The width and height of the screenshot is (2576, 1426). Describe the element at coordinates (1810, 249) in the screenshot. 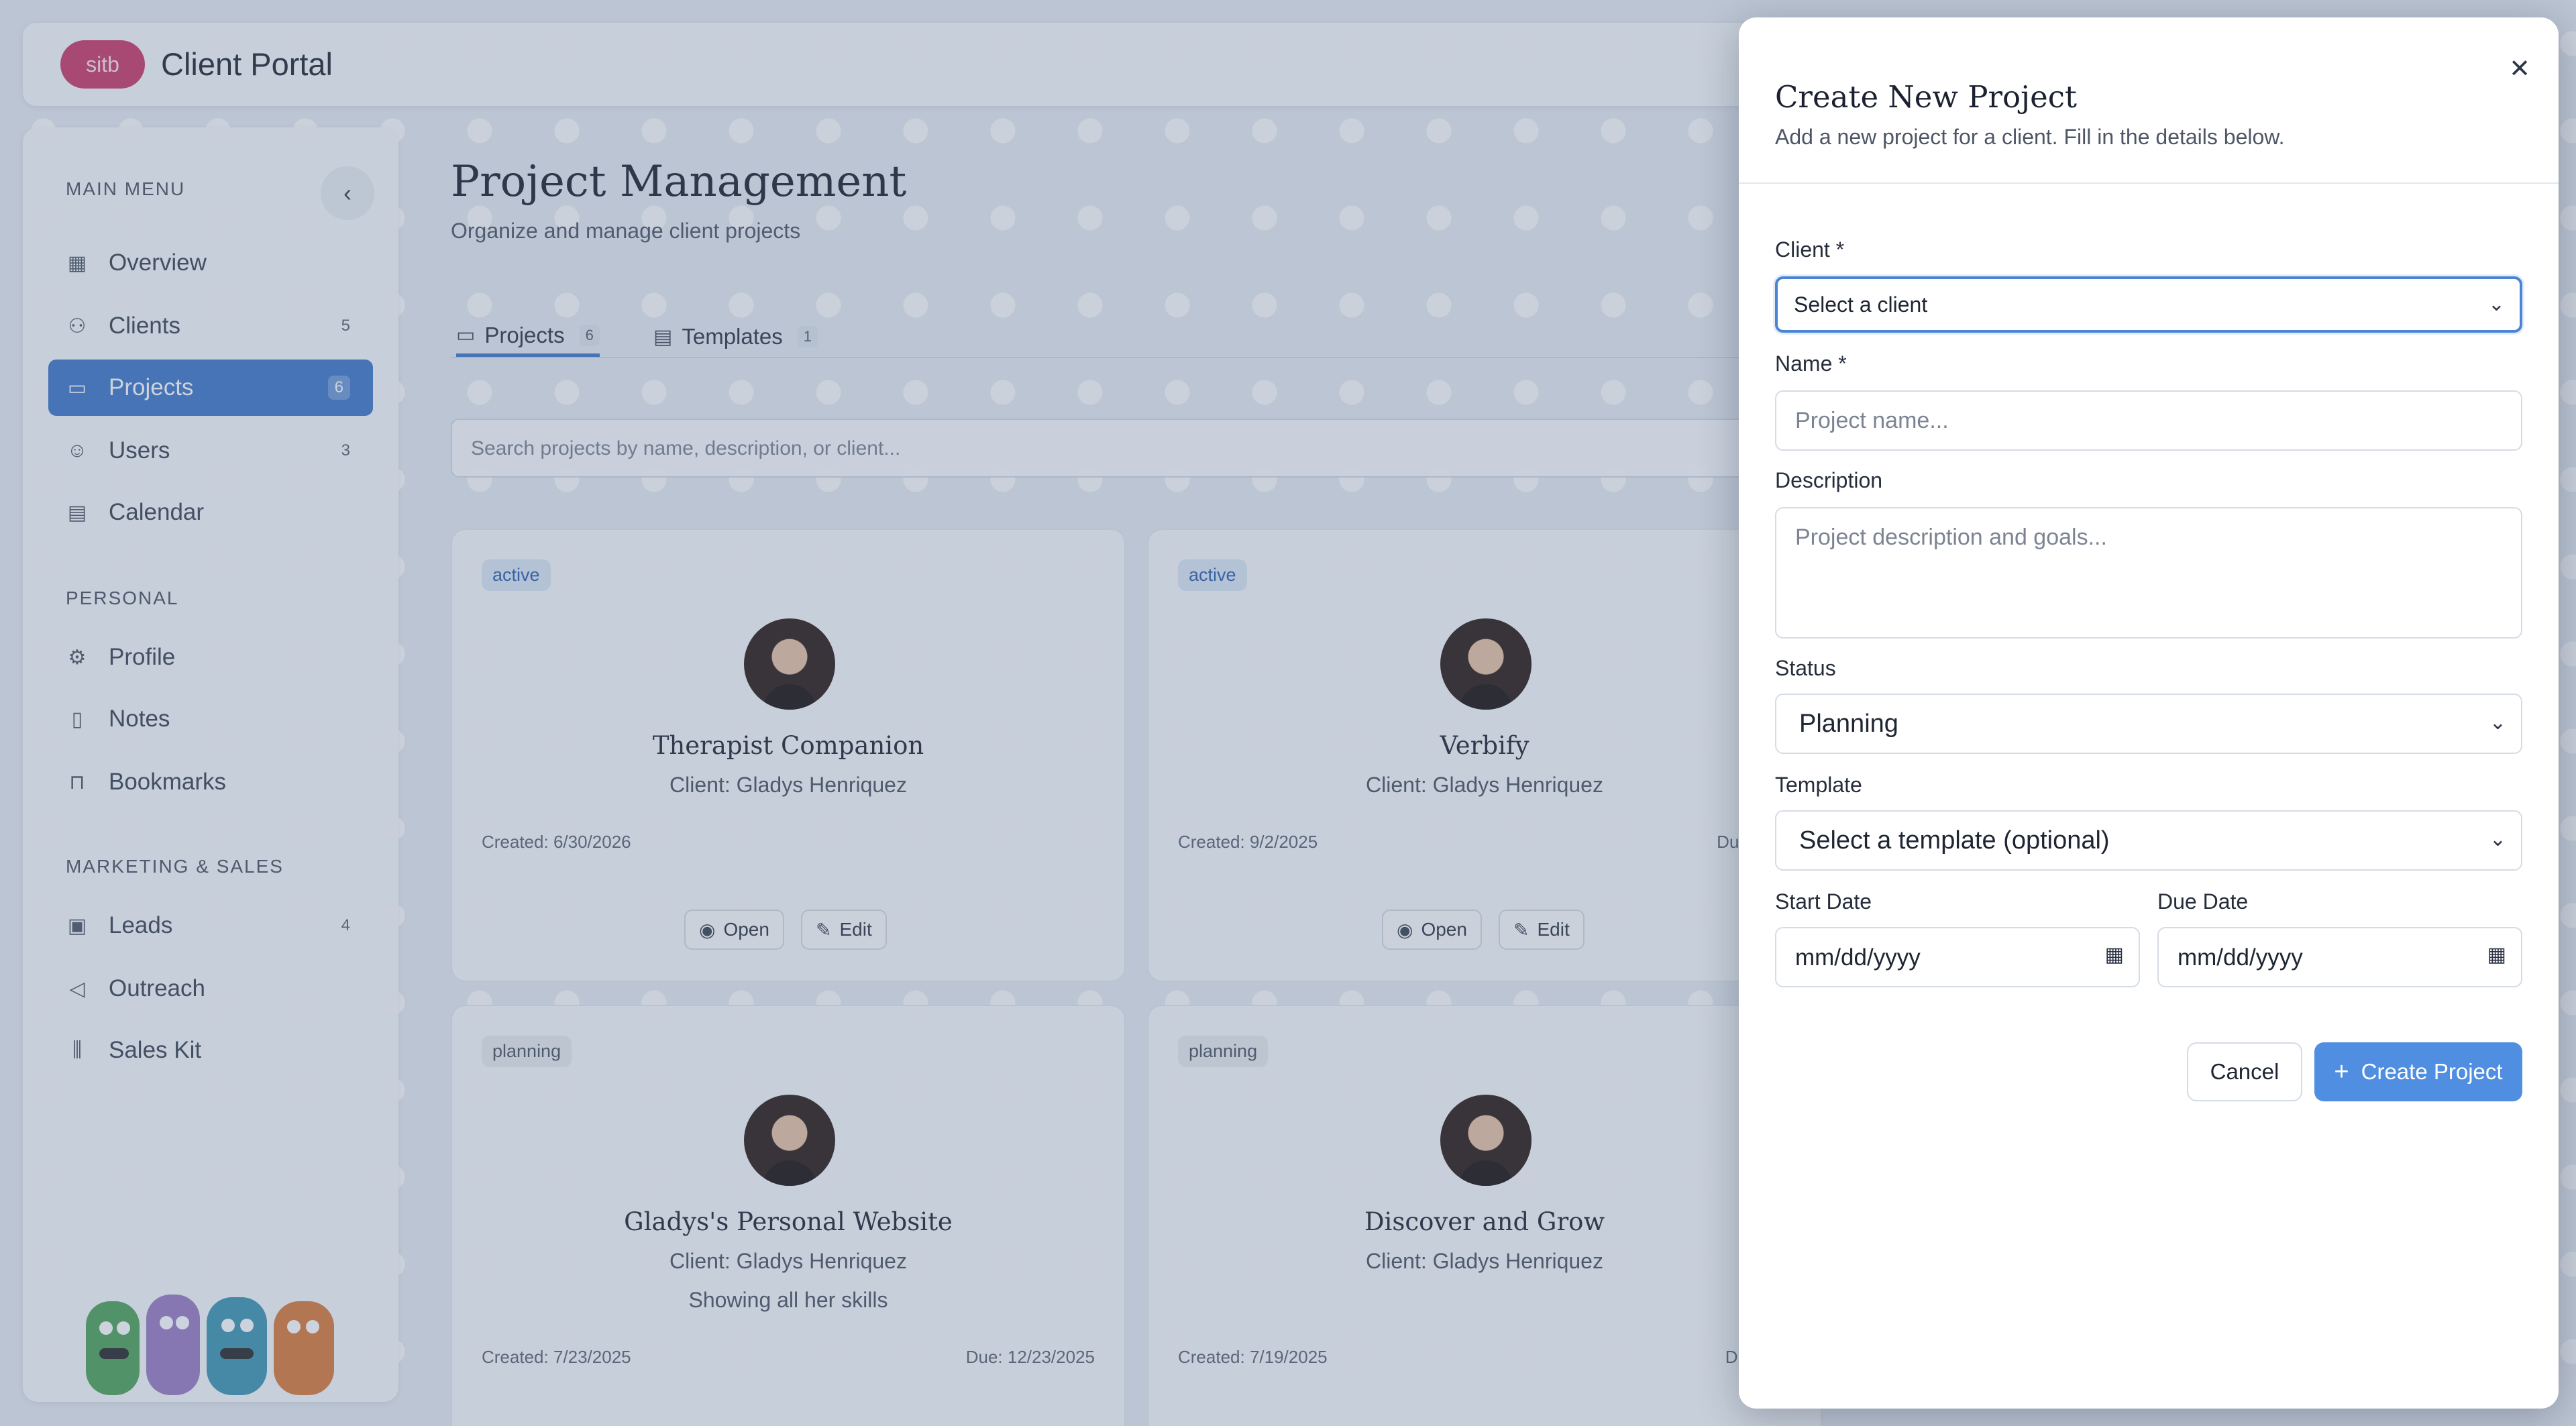

I see `client-label: Client *` at that location.